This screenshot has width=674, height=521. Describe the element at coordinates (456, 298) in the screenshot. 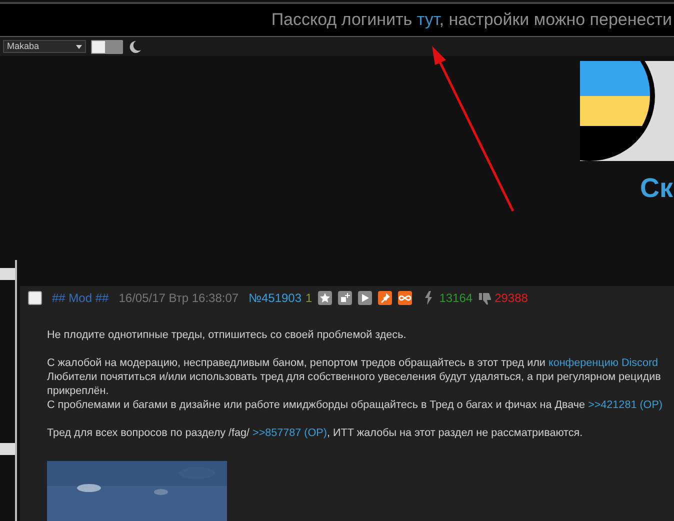

I see `likes-count: 13164` at that location.